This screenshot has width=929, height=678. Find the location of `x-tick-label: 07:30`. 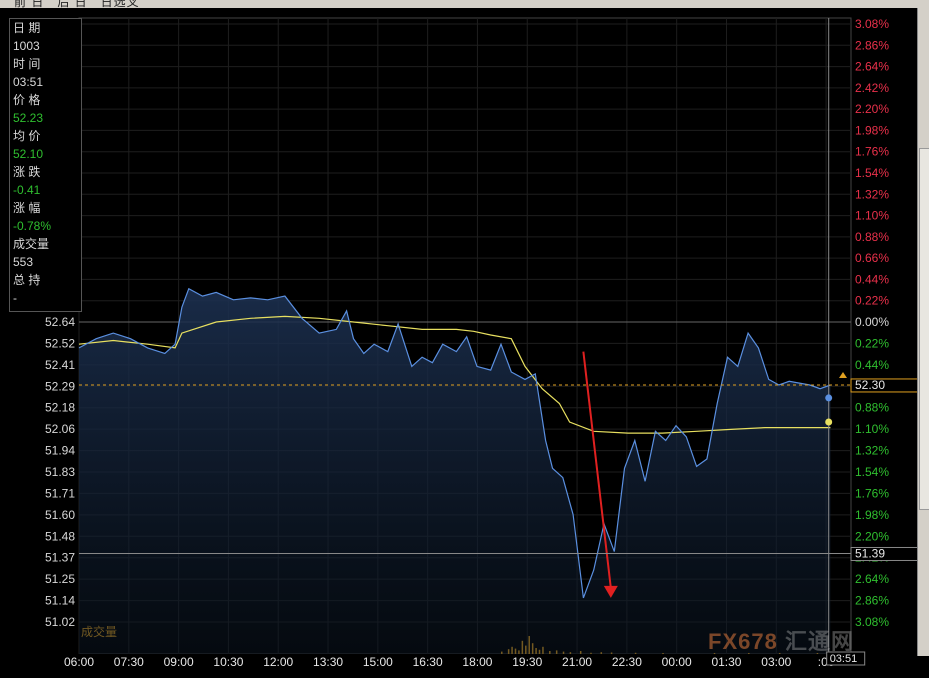

x-tick-label: 07:30 is located at coordinates (129, 662).